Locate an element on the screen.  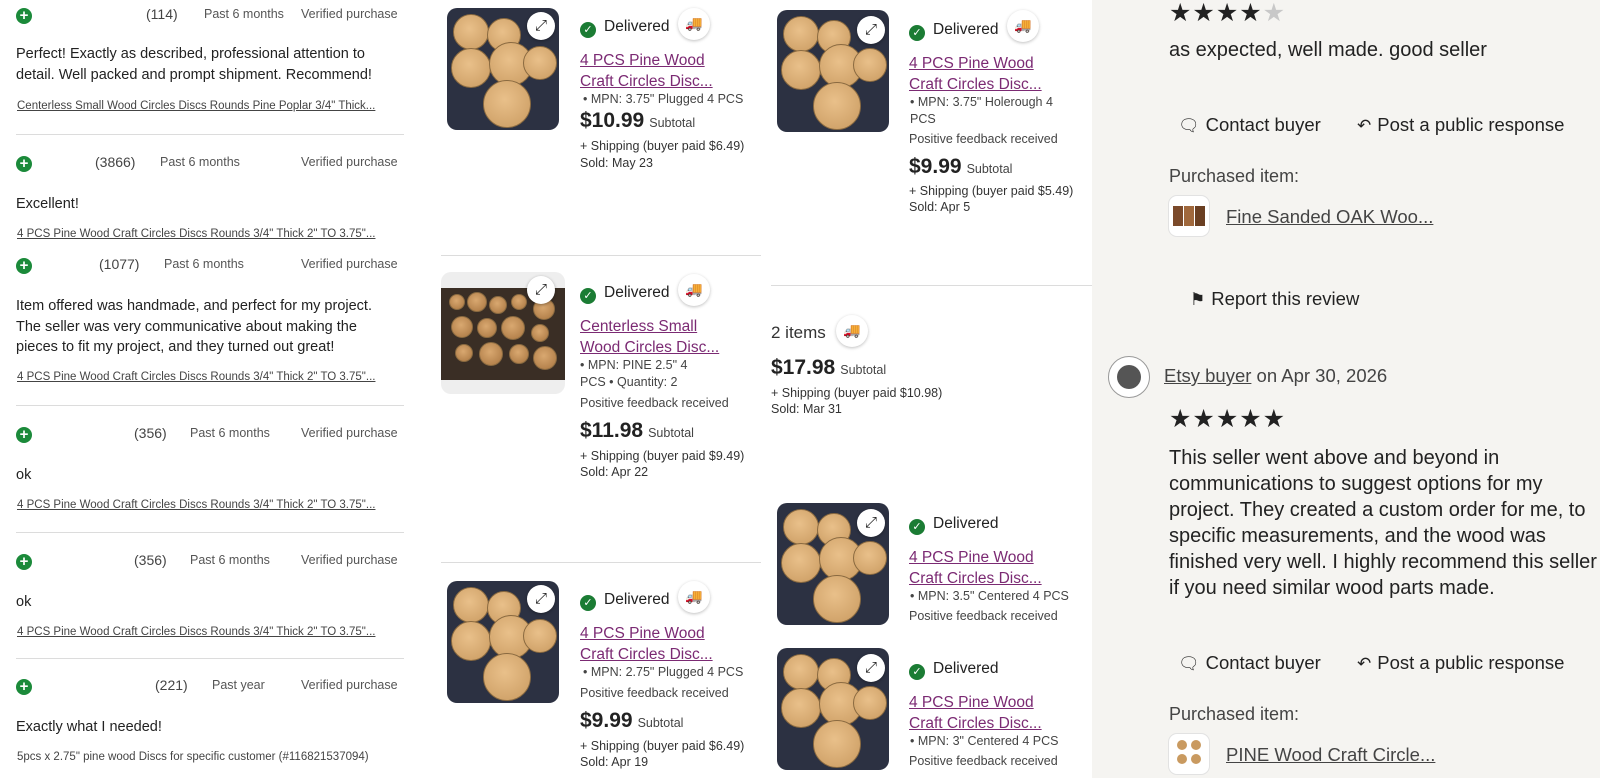
rating-count: (1077) is located at coordinates (119, 264).